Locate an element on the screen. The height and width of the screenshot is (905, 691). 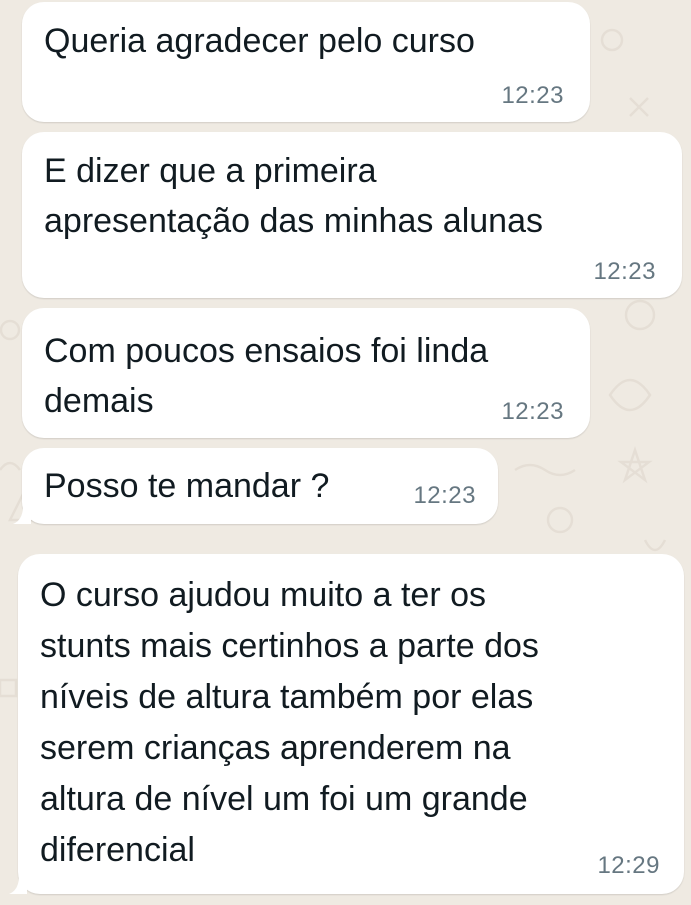
message-text: Queria agradecer pelo curso is located at coordinates (259, 41).